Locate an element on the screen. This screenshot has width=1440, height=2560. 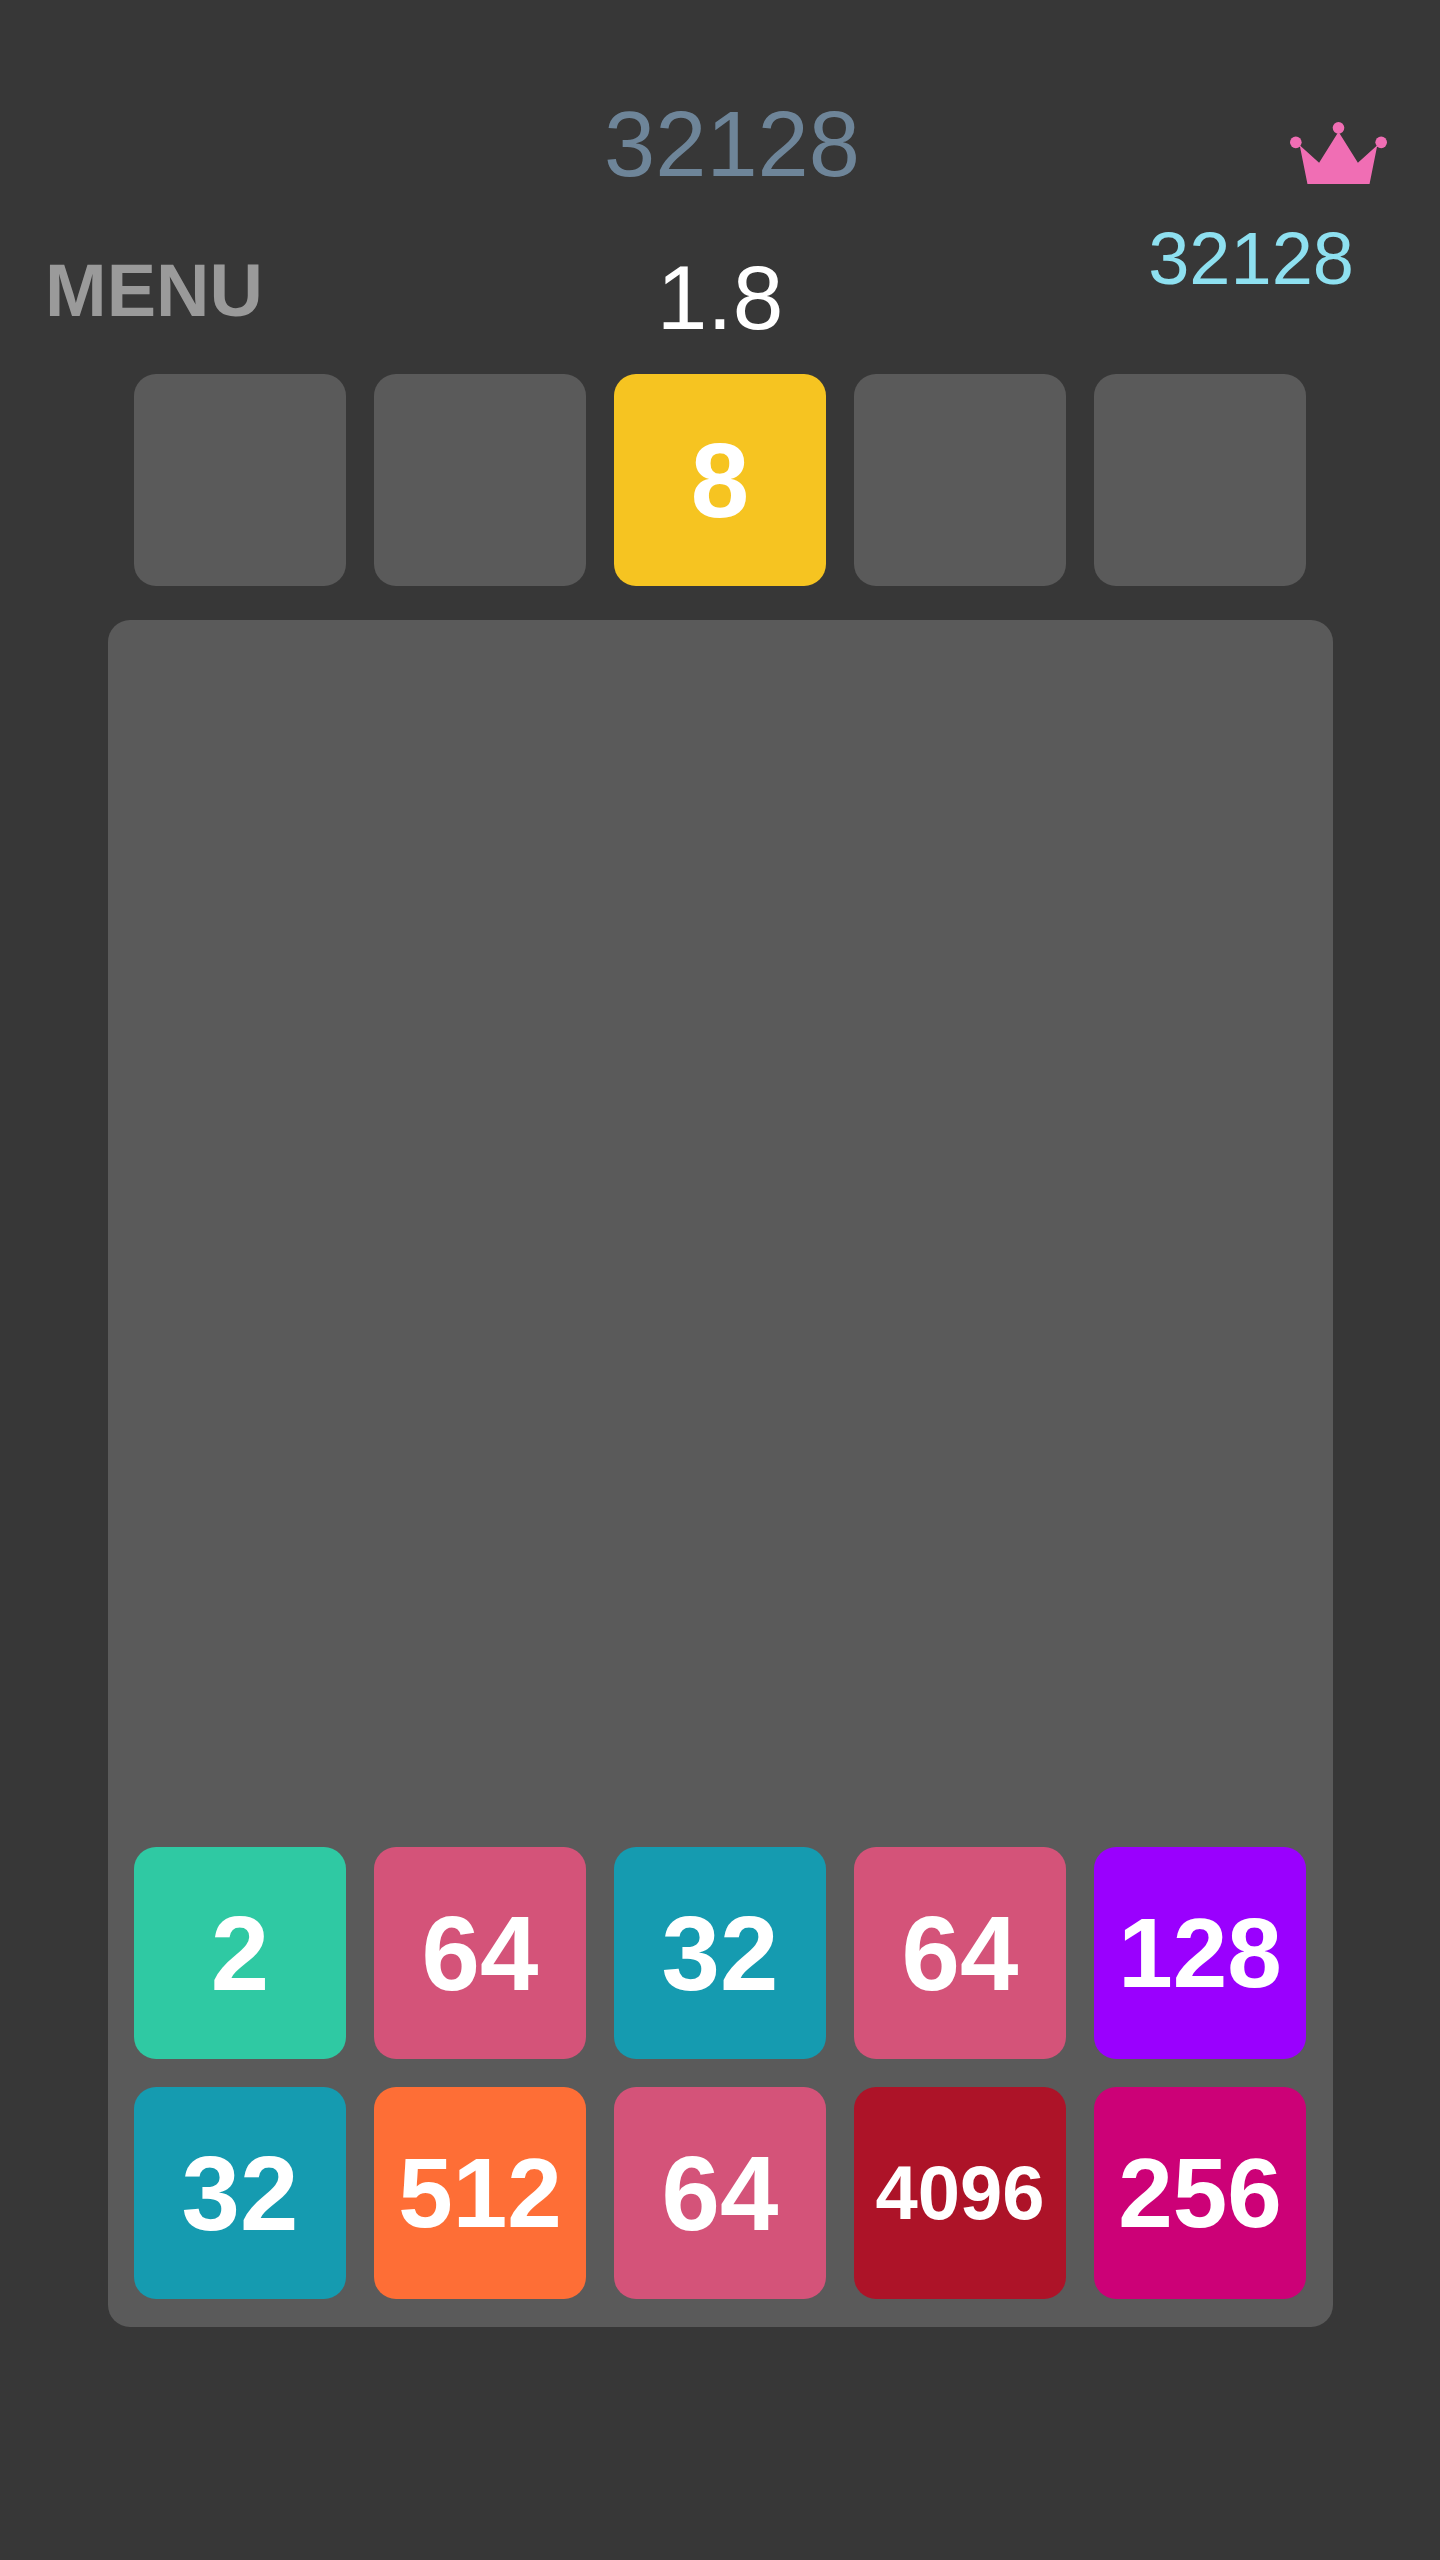
number-tile: 128 is located at coordinates (1200, 1953).